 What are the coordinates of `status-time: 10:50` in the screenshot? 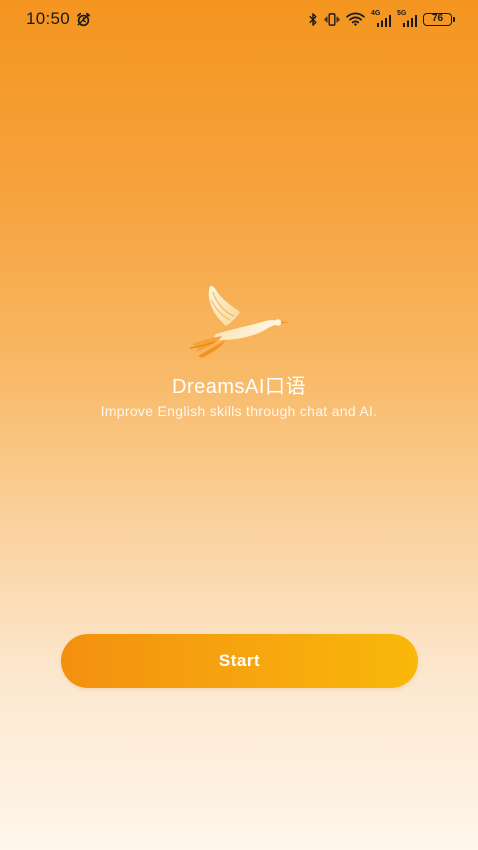 It's located at (48, 18).